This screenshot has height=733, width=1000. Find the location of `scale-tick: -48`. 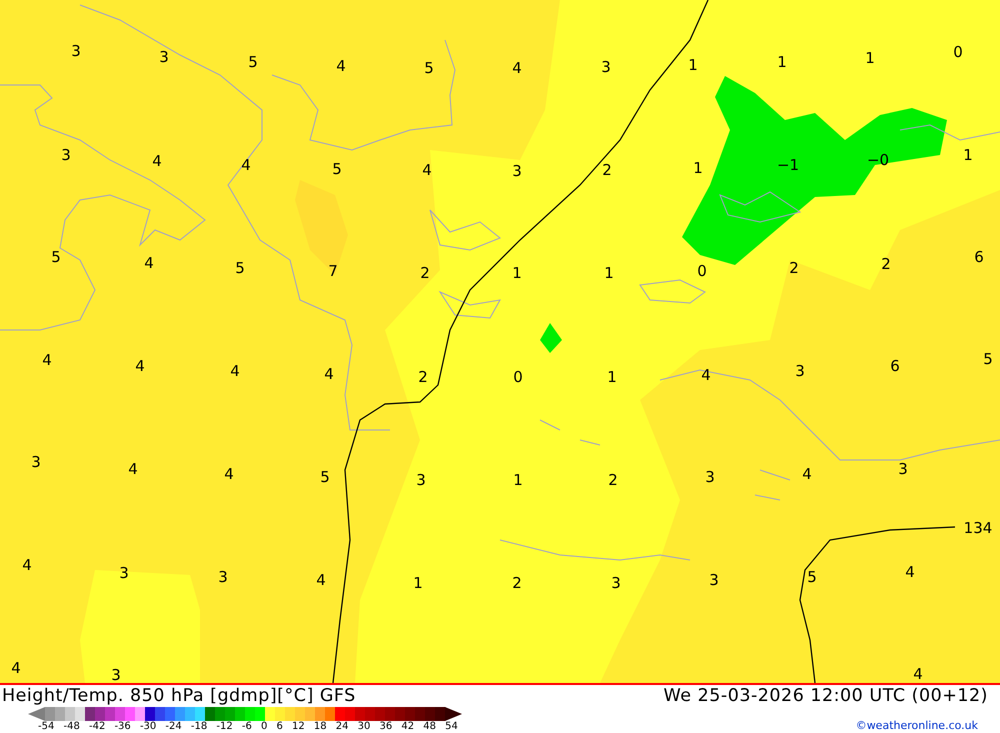

scale-tick: -48 is located at coordinates (71, 726).